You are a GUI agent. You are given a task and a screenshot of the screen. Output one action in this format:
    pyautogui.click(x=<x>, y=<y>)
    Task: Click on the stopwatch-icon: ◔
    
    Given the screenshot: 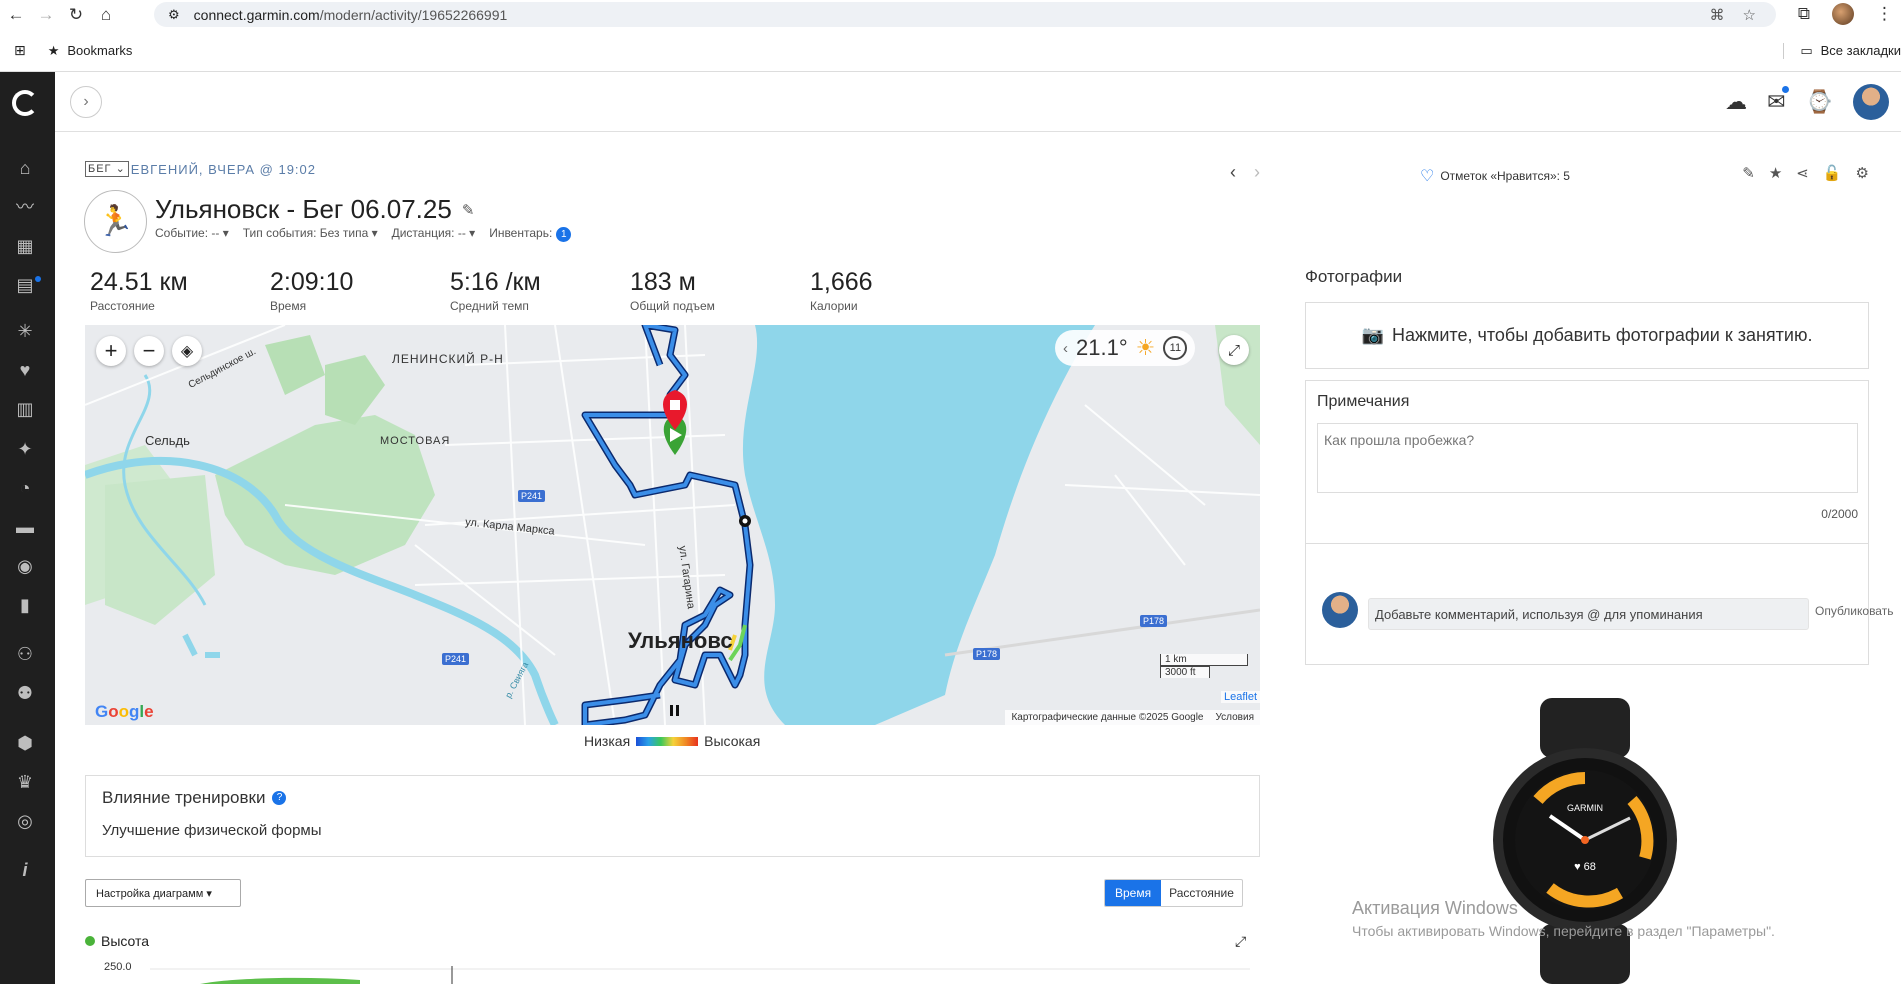 What is the action you would take?
    pyautogui.click(x=25, y=488)
    